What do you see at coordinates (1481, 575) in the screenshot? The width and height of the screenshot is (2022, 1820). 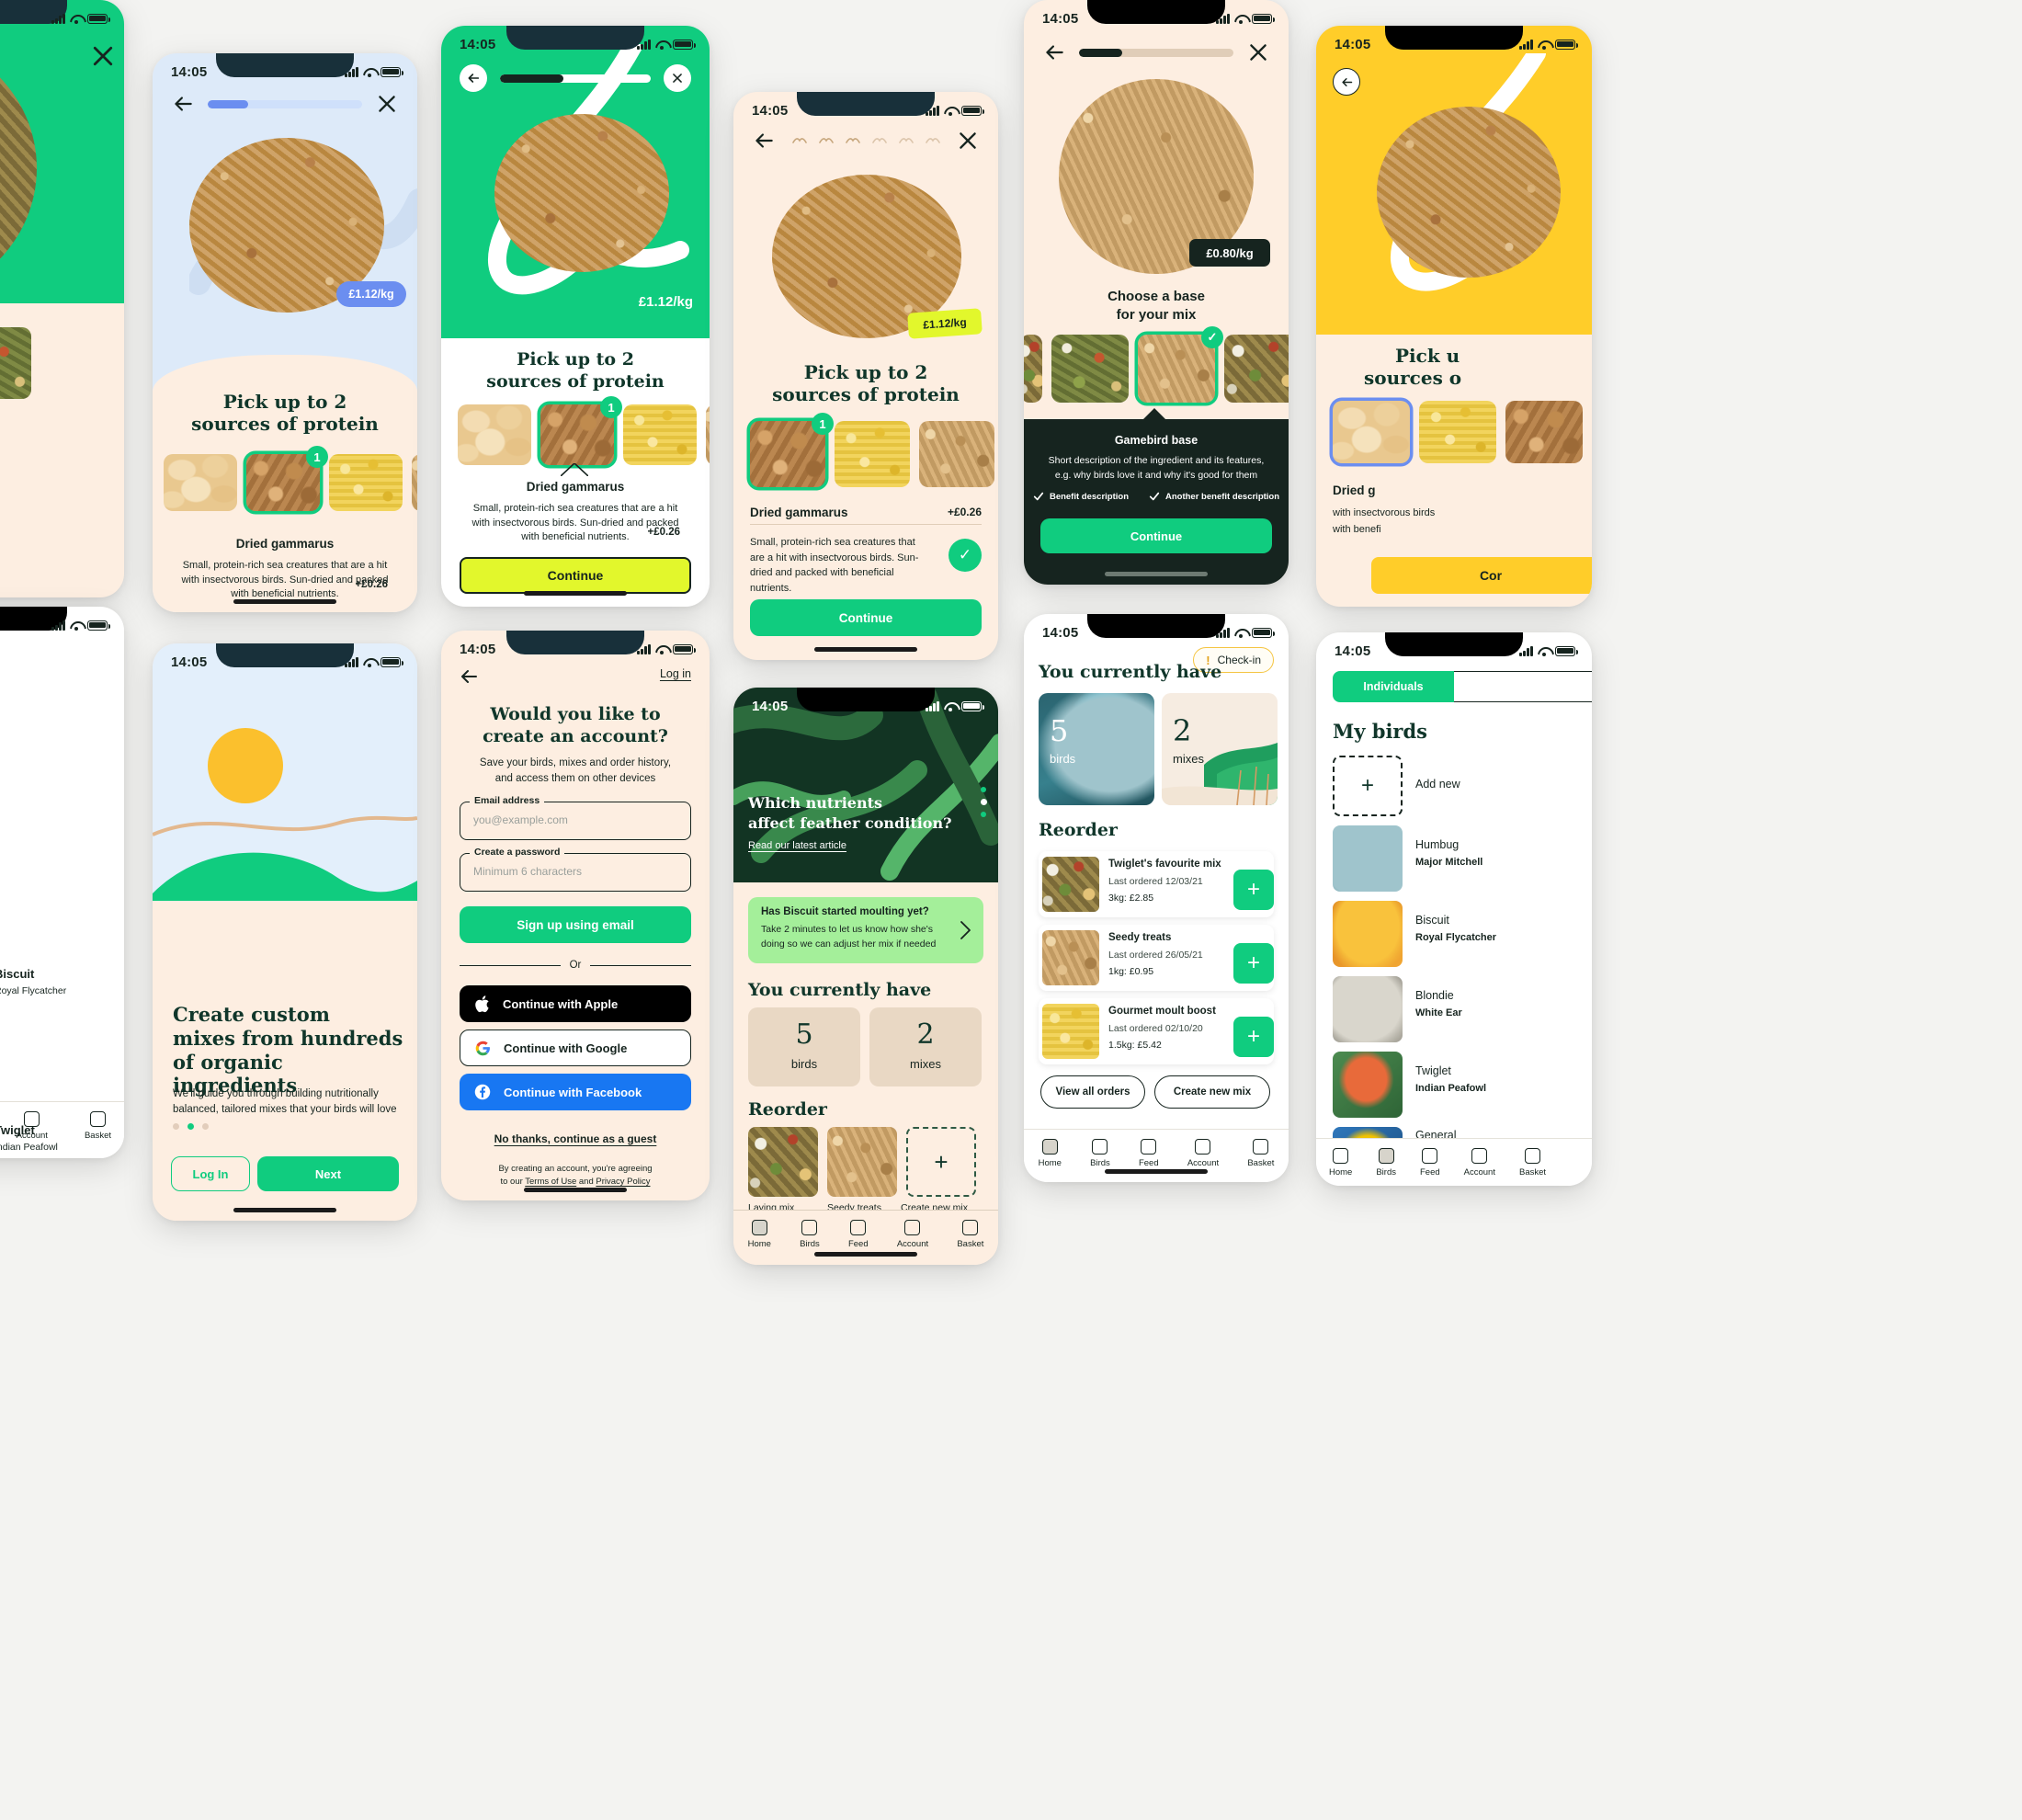 I see `continue-button: Cor` at bounding box center [1481, 575].